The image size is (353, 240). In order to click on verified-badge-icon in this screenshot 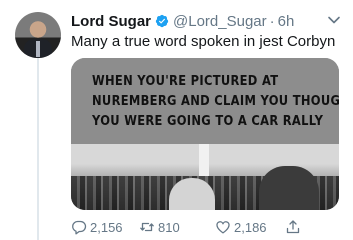, I will do `click(162, 21)`.